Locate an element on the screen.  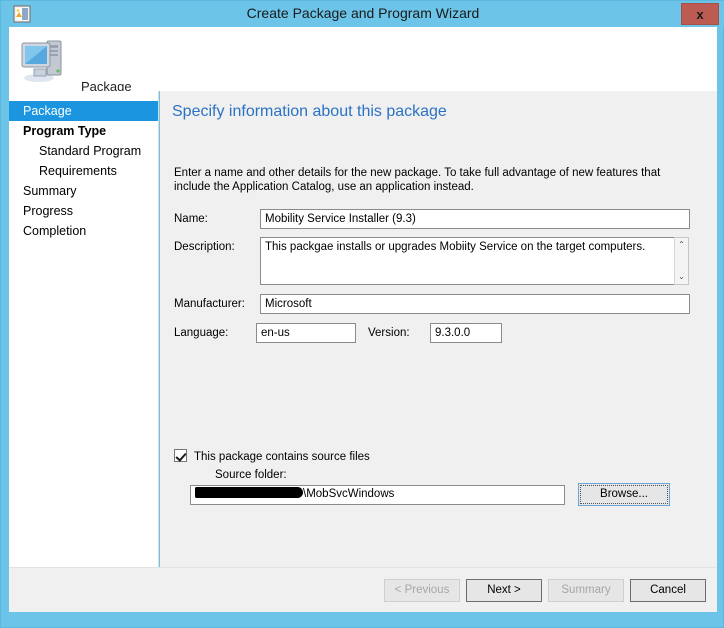
wizard-banner: Package is located at coordinates (363, 60).